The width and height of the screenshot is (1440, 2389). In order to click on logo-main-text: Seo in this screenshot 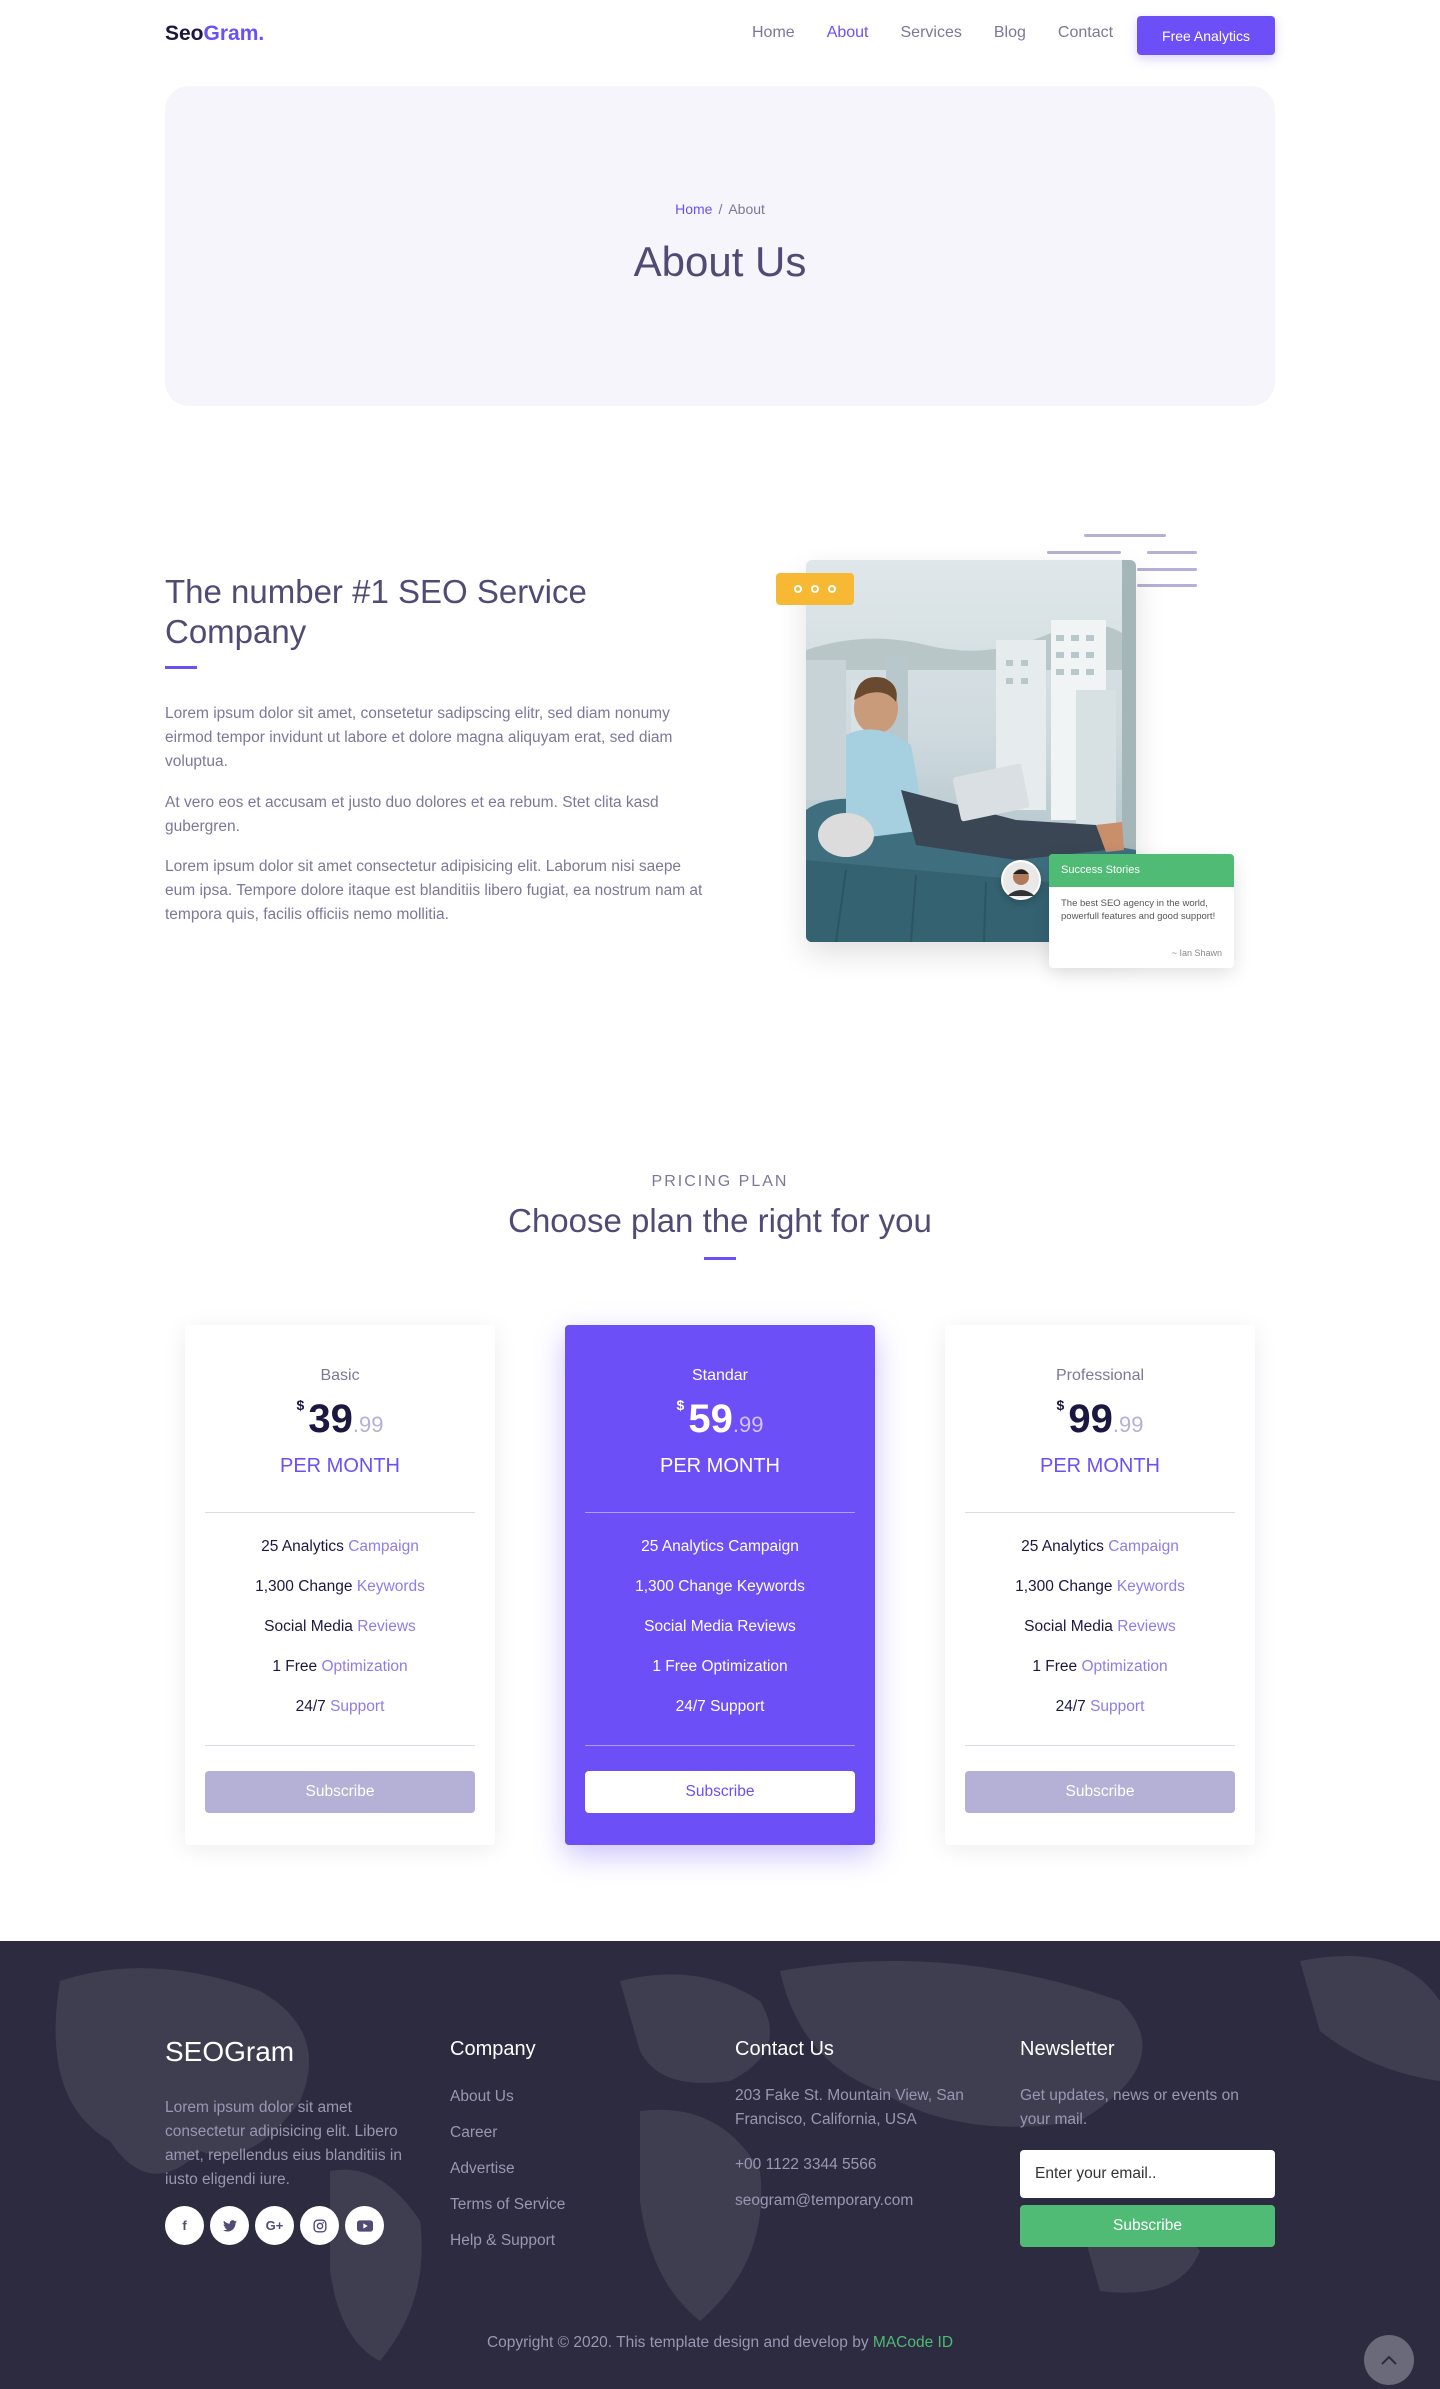, I will do `click(184, 33)`.